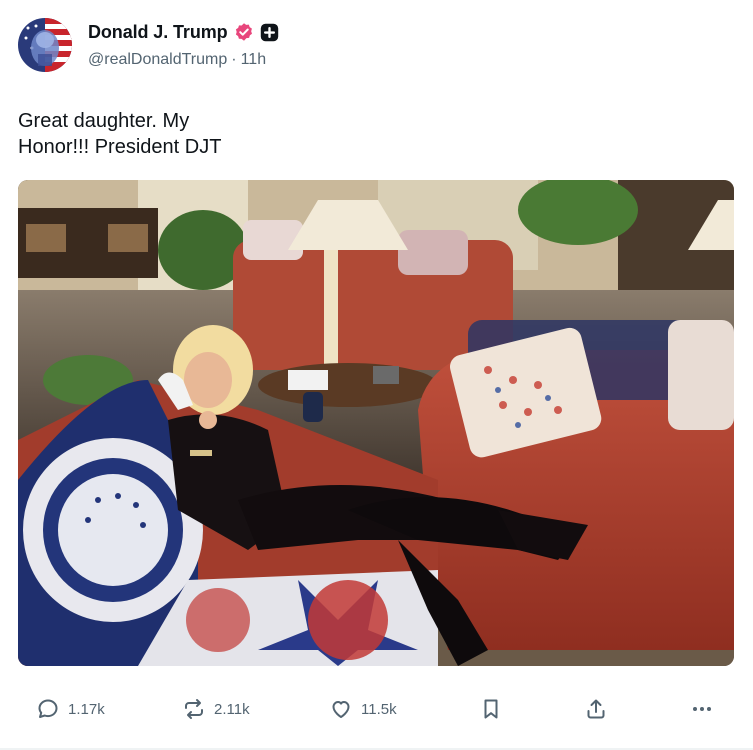 The width and height of the screenshot is (753, 750). What do you see at coordinates (254, 60) in the screenshot?
I see `post-timestamp: 11h` at bounding box center [254, 60].